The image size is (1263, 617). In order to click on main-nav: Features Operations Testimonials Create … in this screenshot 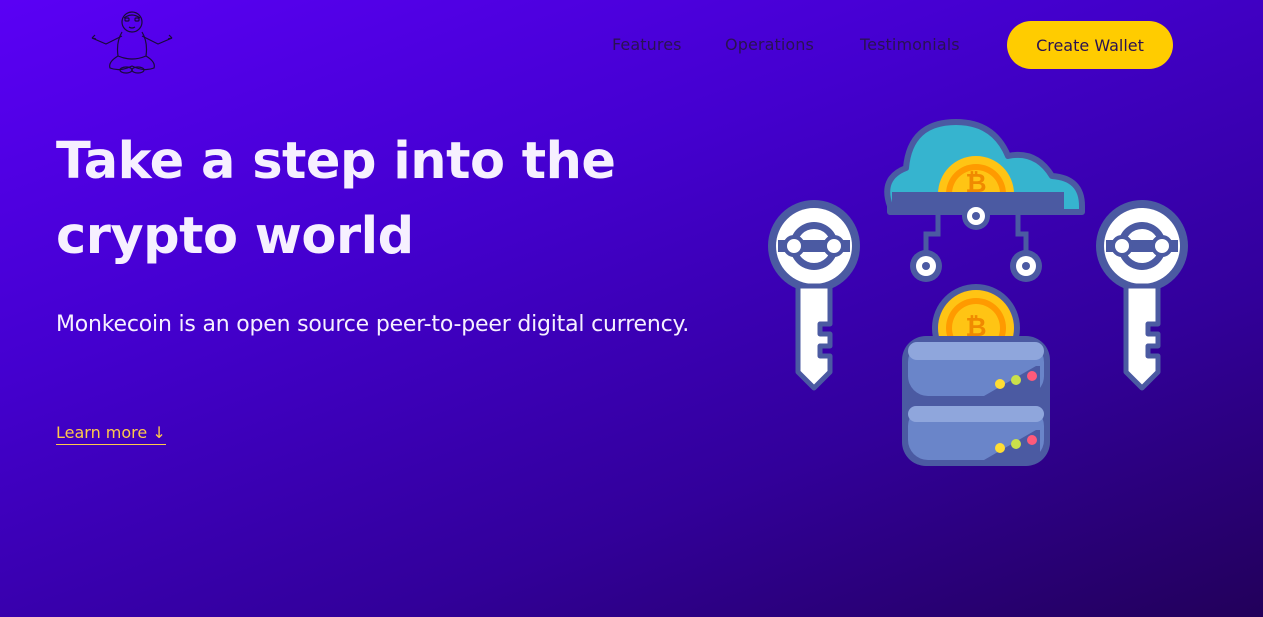, I will do `click(631, 45)`.